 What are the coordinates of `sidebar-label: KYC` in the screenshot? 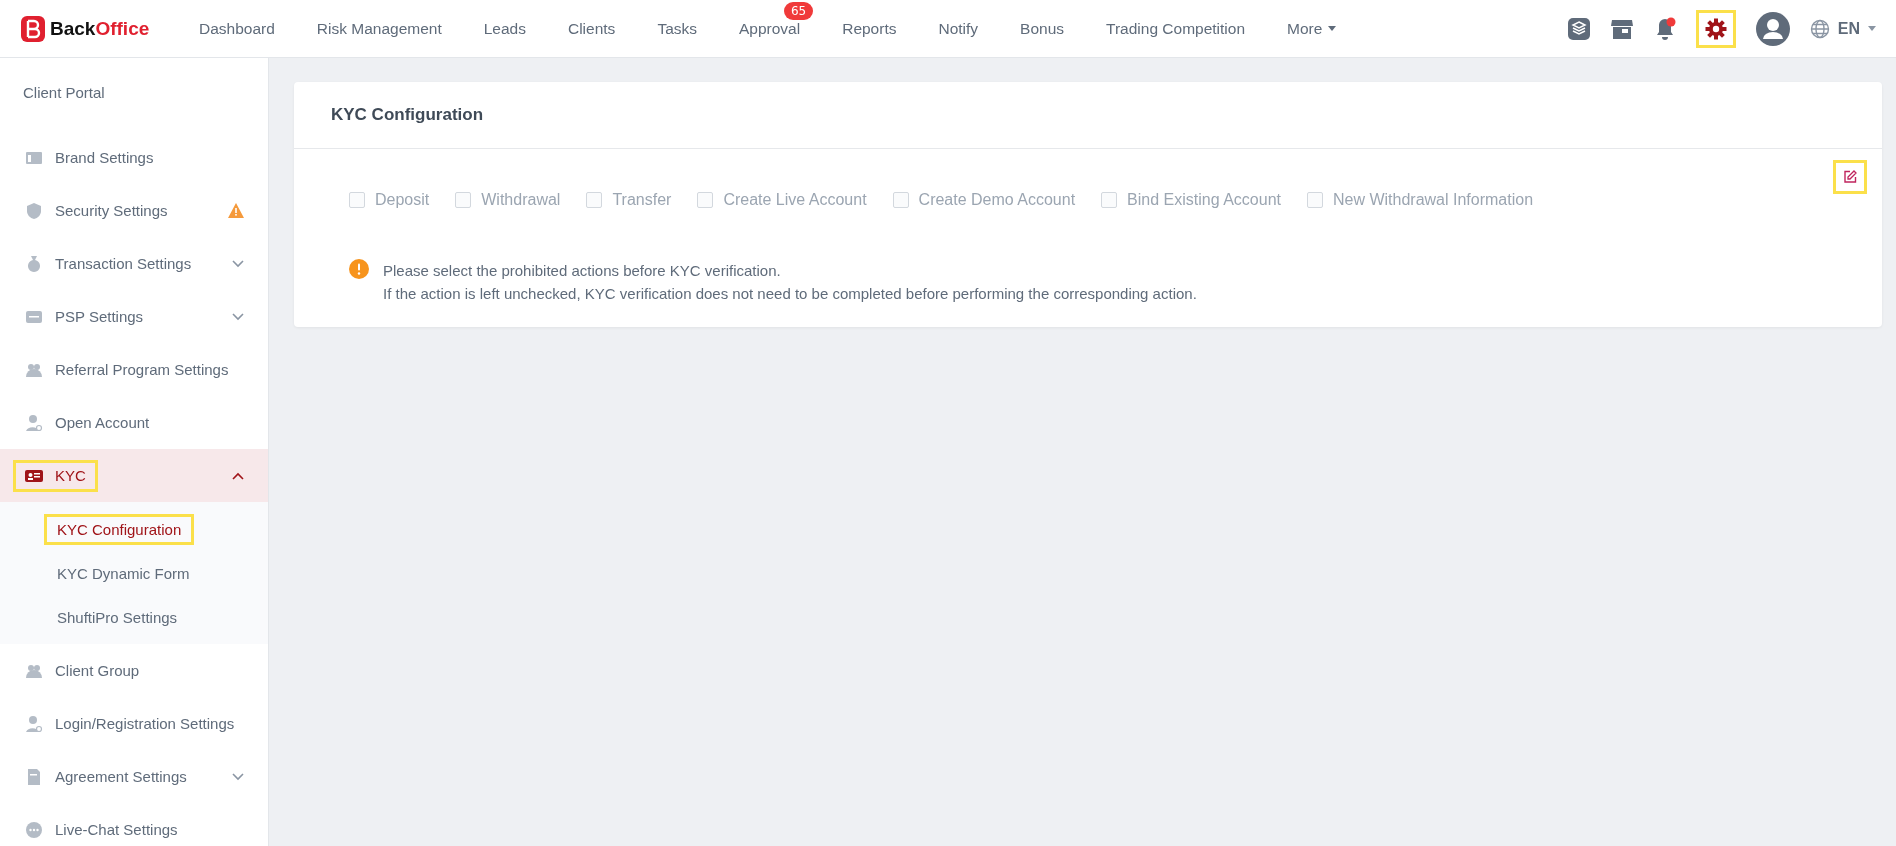 It's located at (70, 475).